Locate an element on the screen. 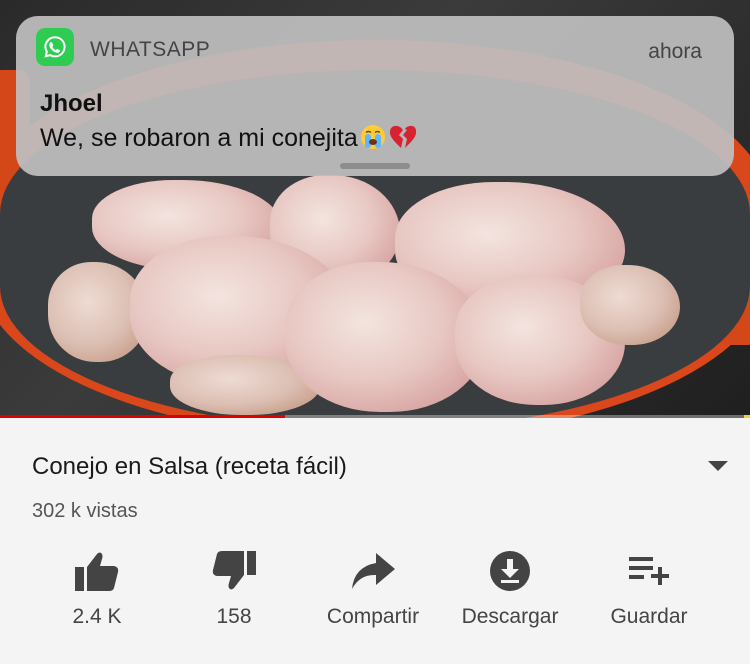  dislike-button: 158 is located at coordinates (234, 589).